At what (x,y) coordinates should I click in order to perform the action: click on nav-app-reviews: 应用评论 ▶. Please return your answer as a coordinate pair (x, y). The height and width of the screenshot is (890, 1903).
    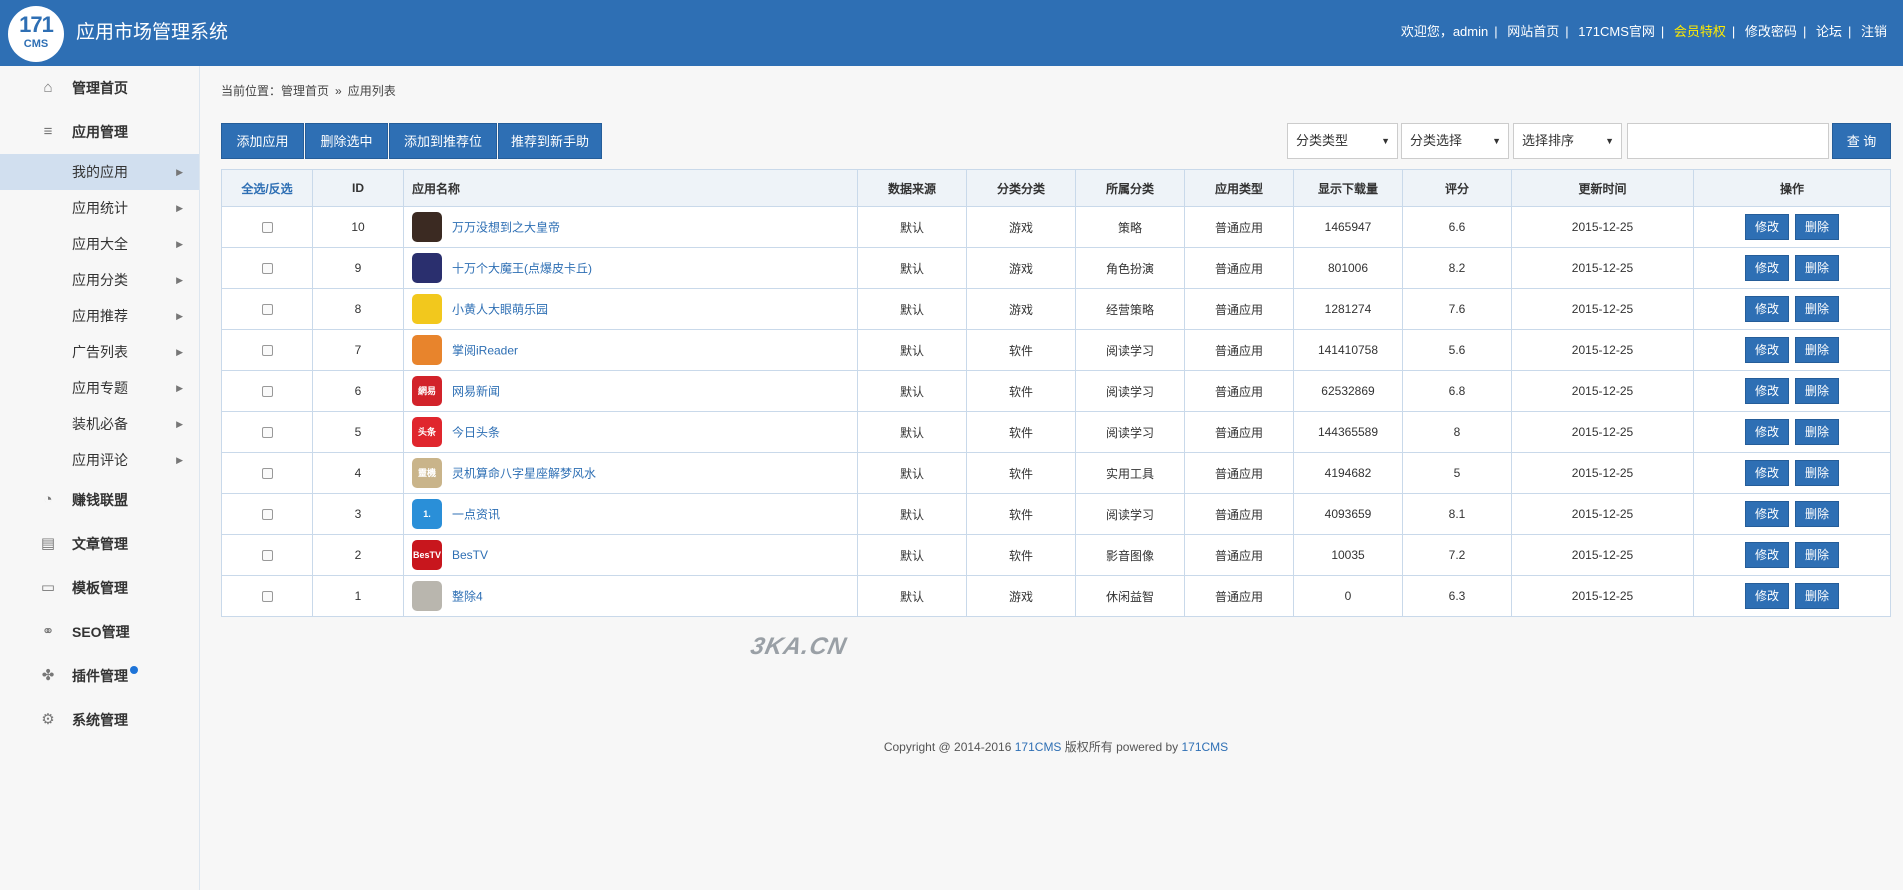
    Looking at the image, I should click on (99, 460).